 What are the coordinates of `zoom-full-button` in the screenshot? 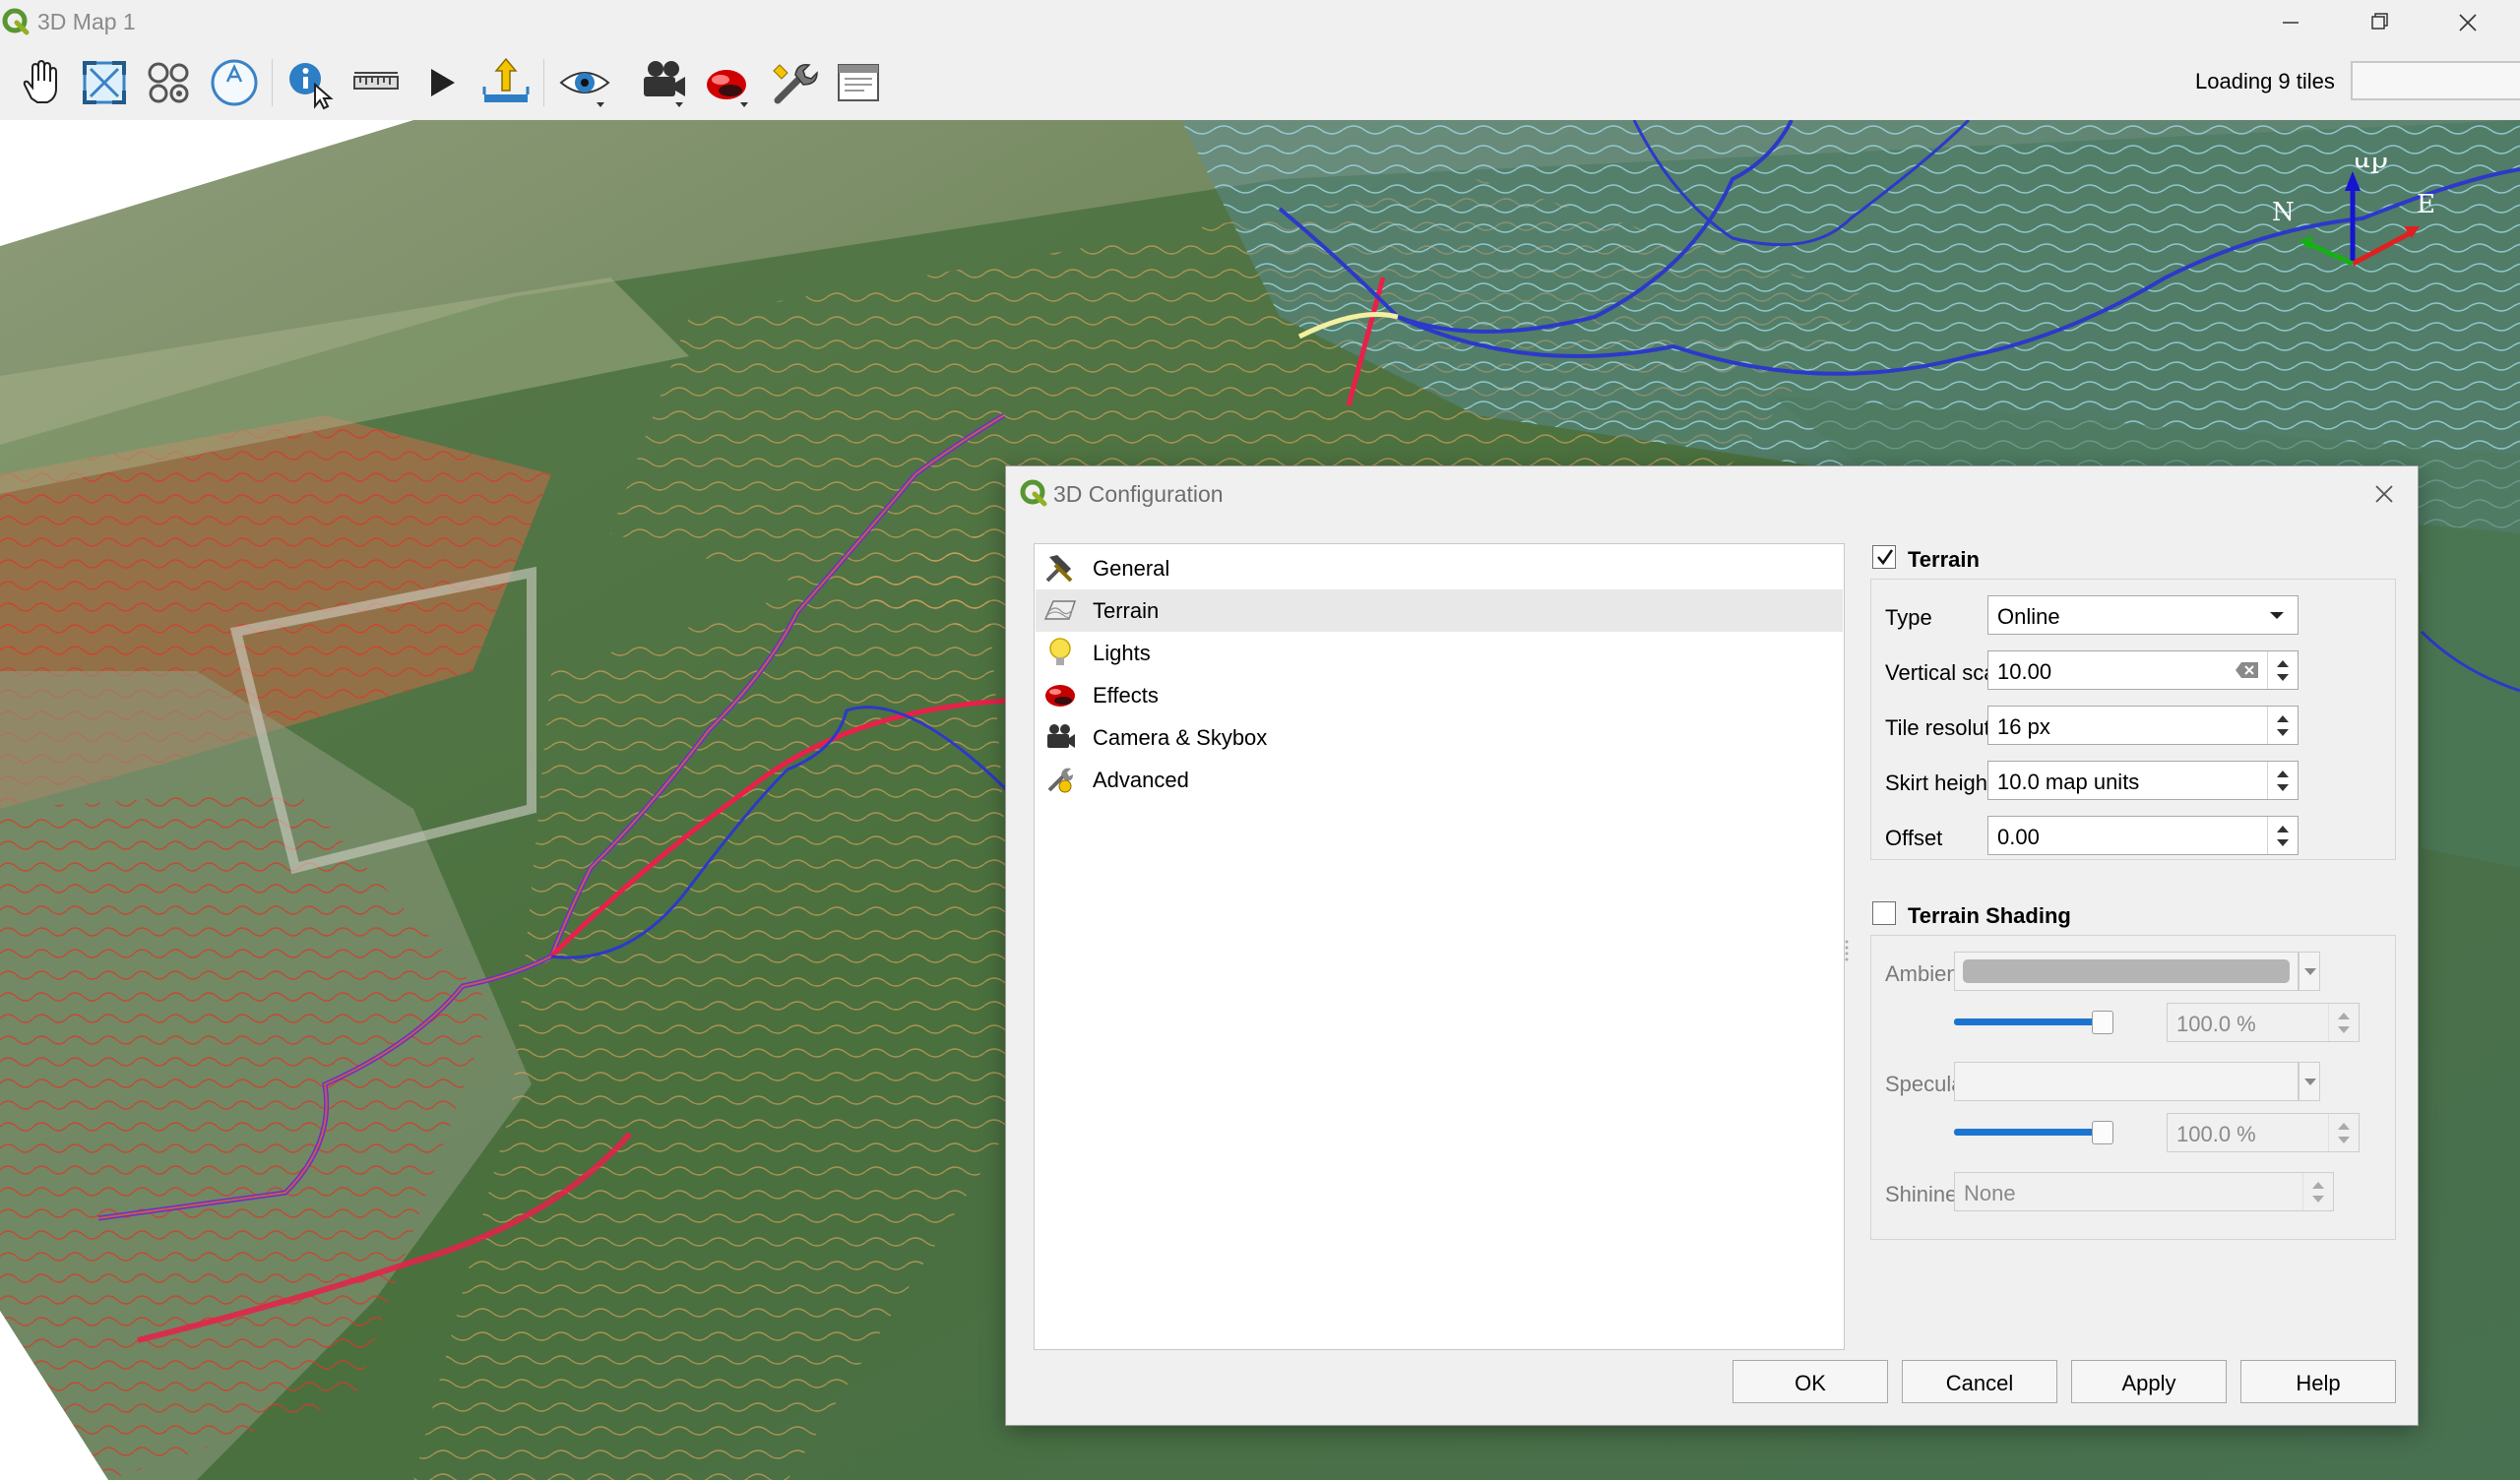 It's located at (104, 82).